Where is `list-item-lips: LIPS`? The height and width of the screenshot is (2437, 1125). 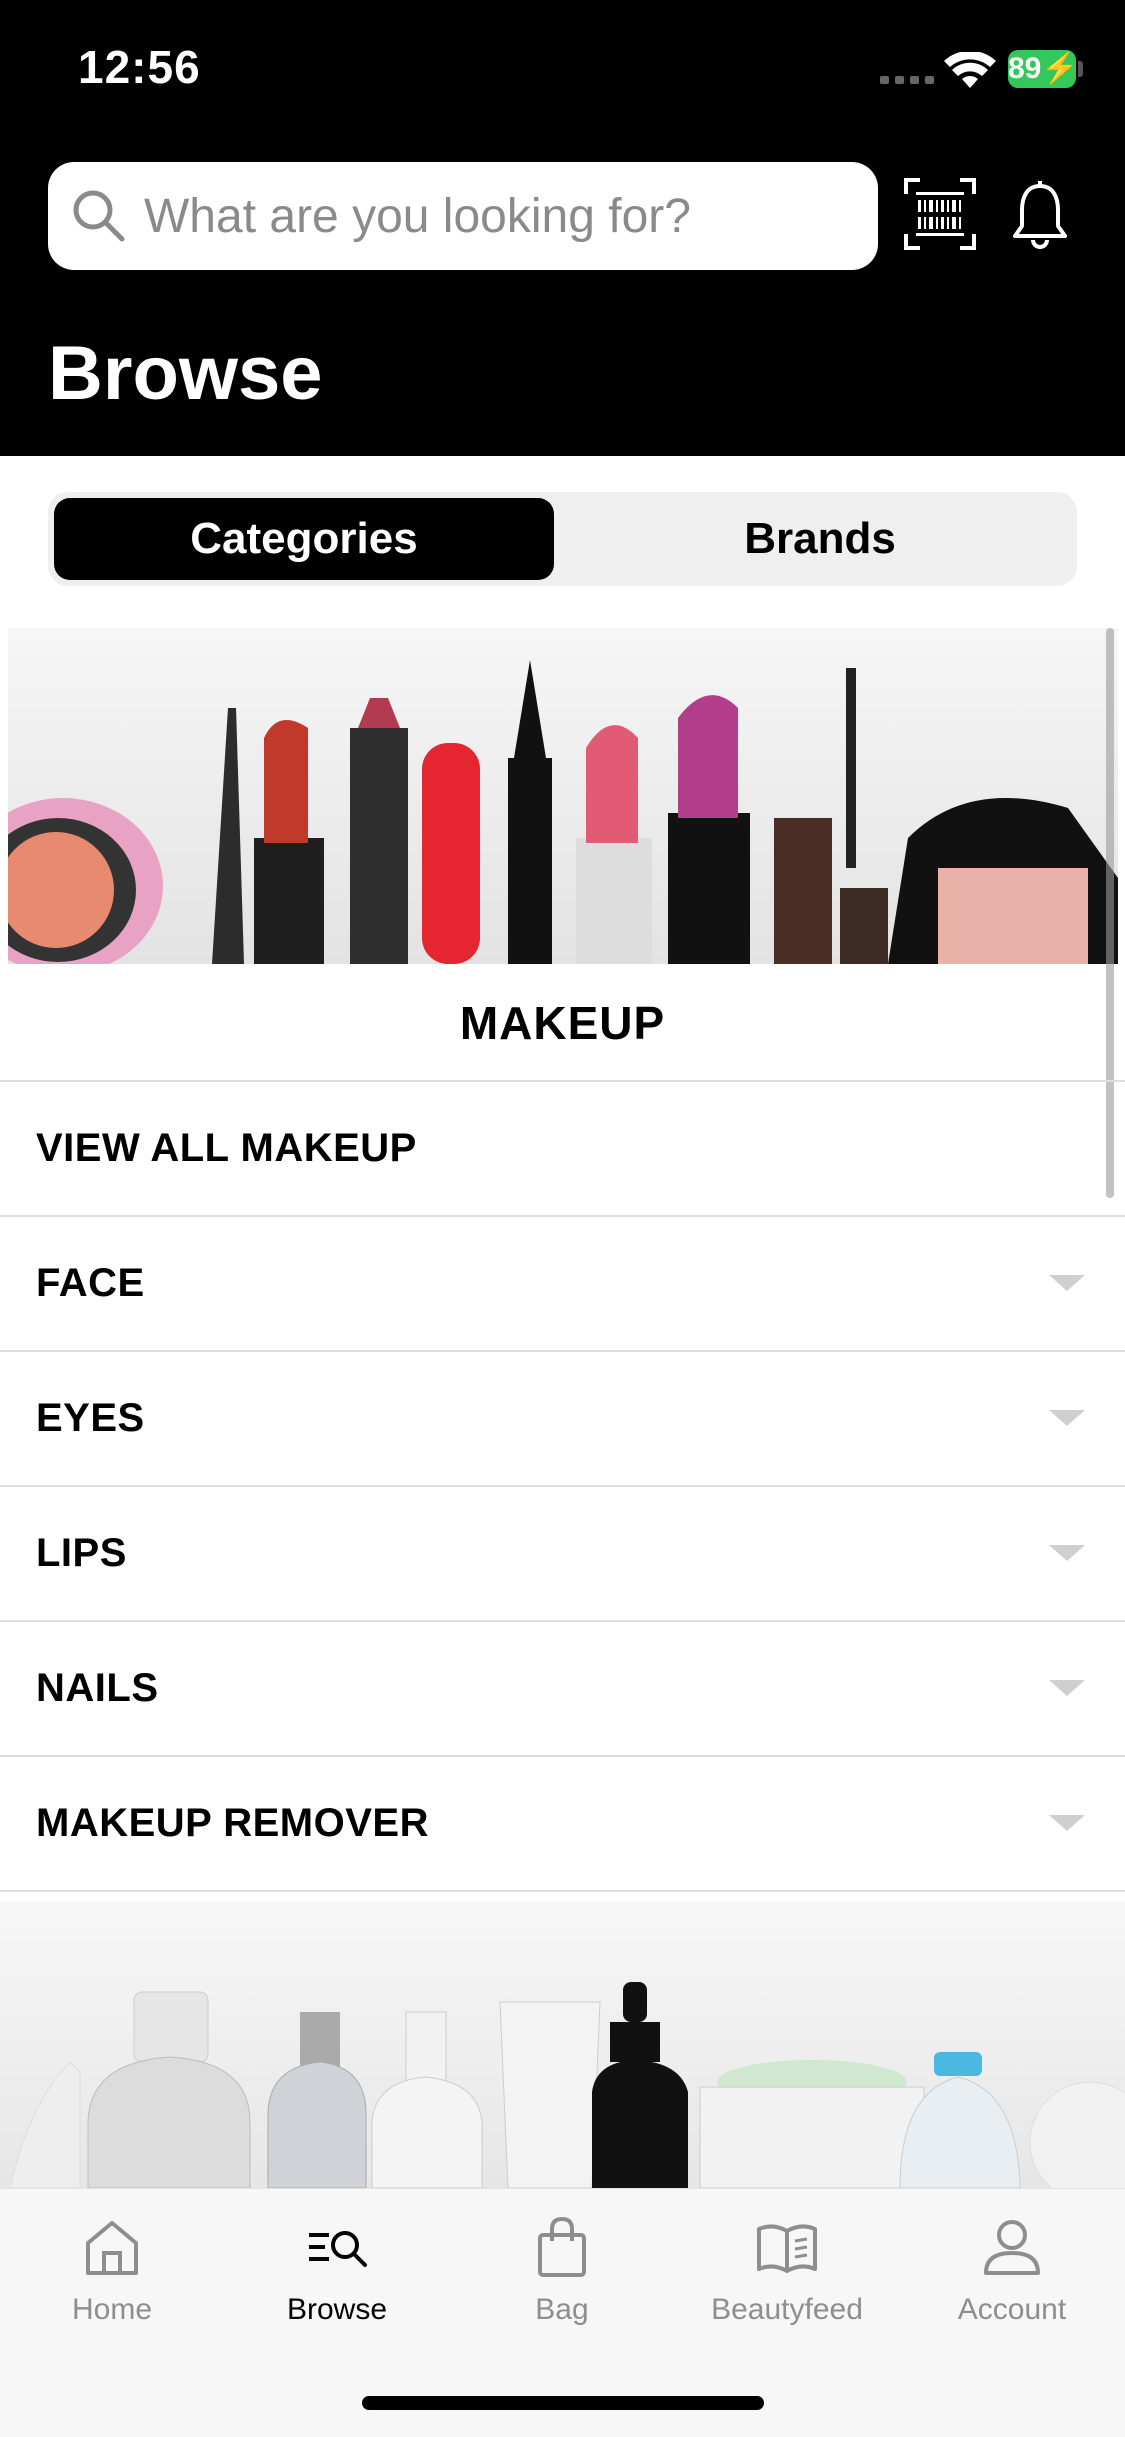
list-item-lips: LIPS is located at coordinates (562, 1554).